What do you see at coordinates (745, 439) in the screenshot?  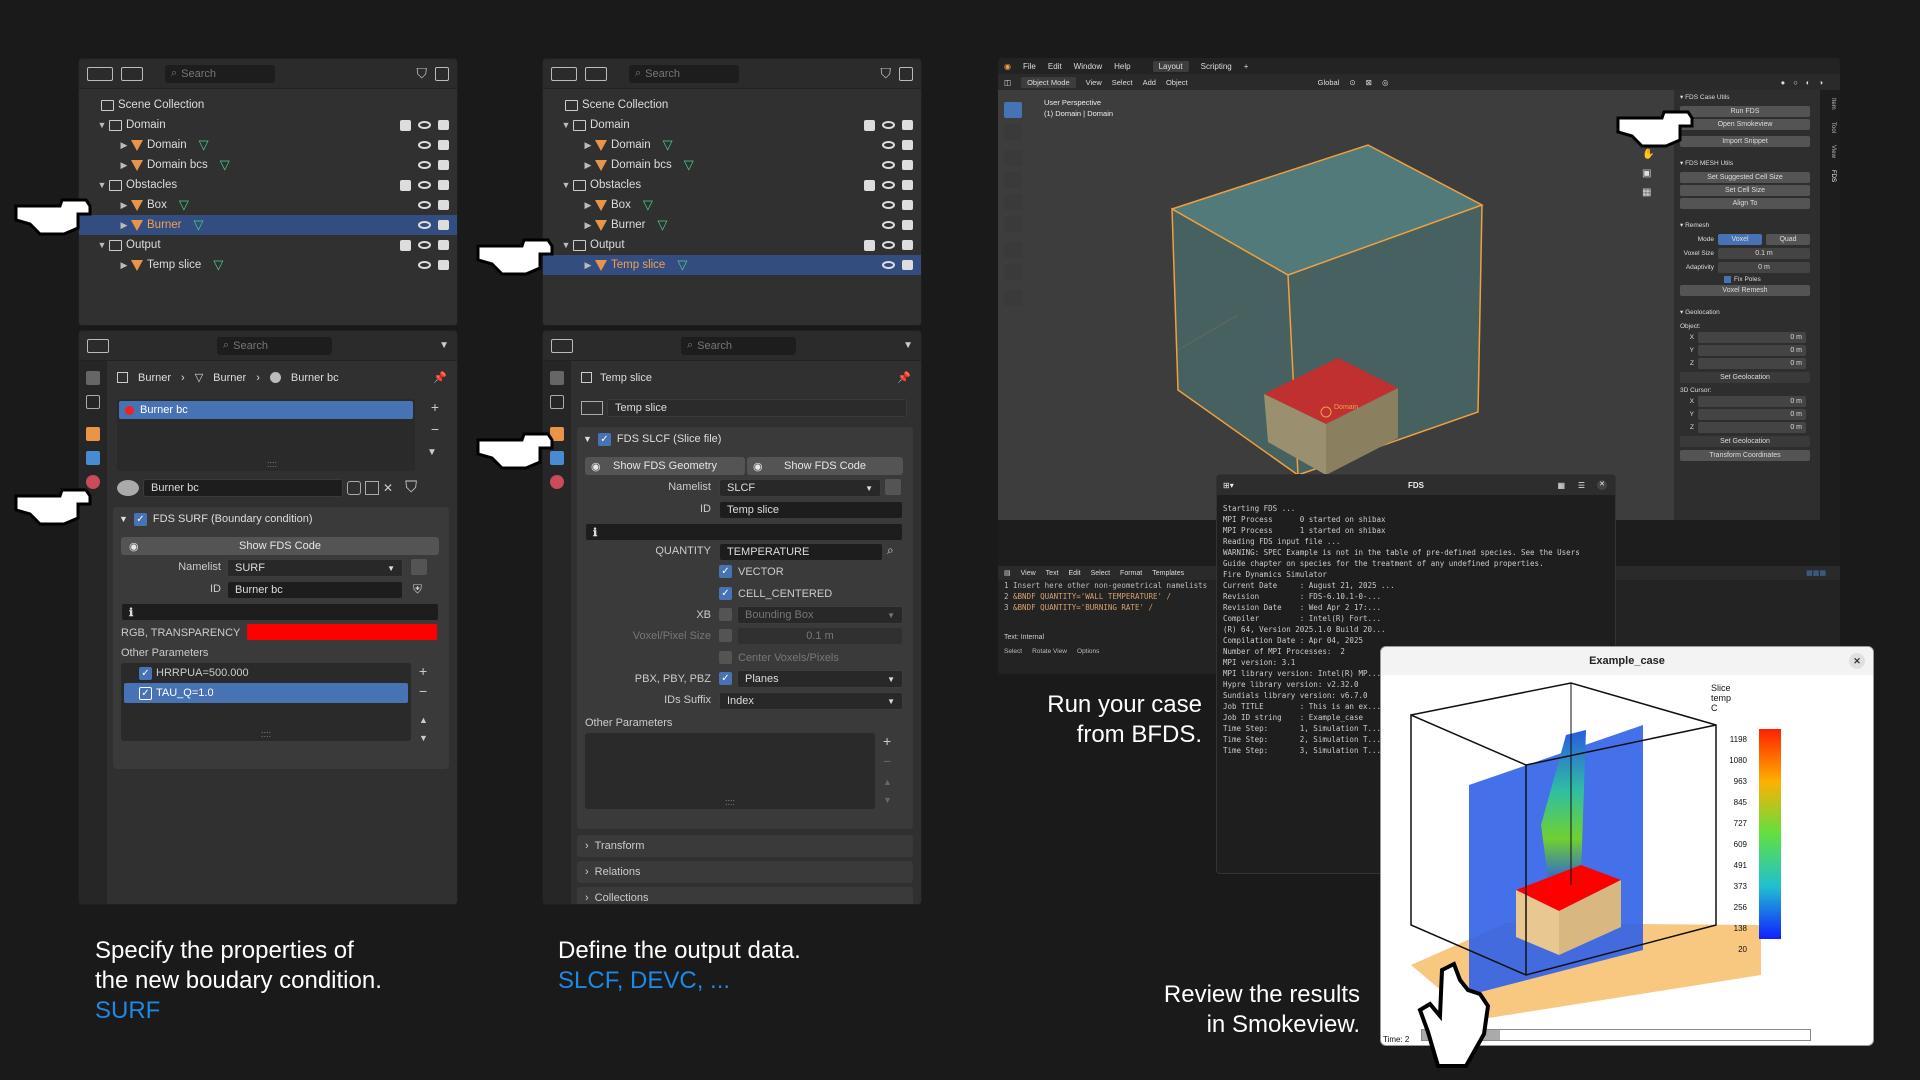 I see `slcf-panel-header: ▼ ✓ FDS SLCF (Slice file)` at bounding box center [745, 439].